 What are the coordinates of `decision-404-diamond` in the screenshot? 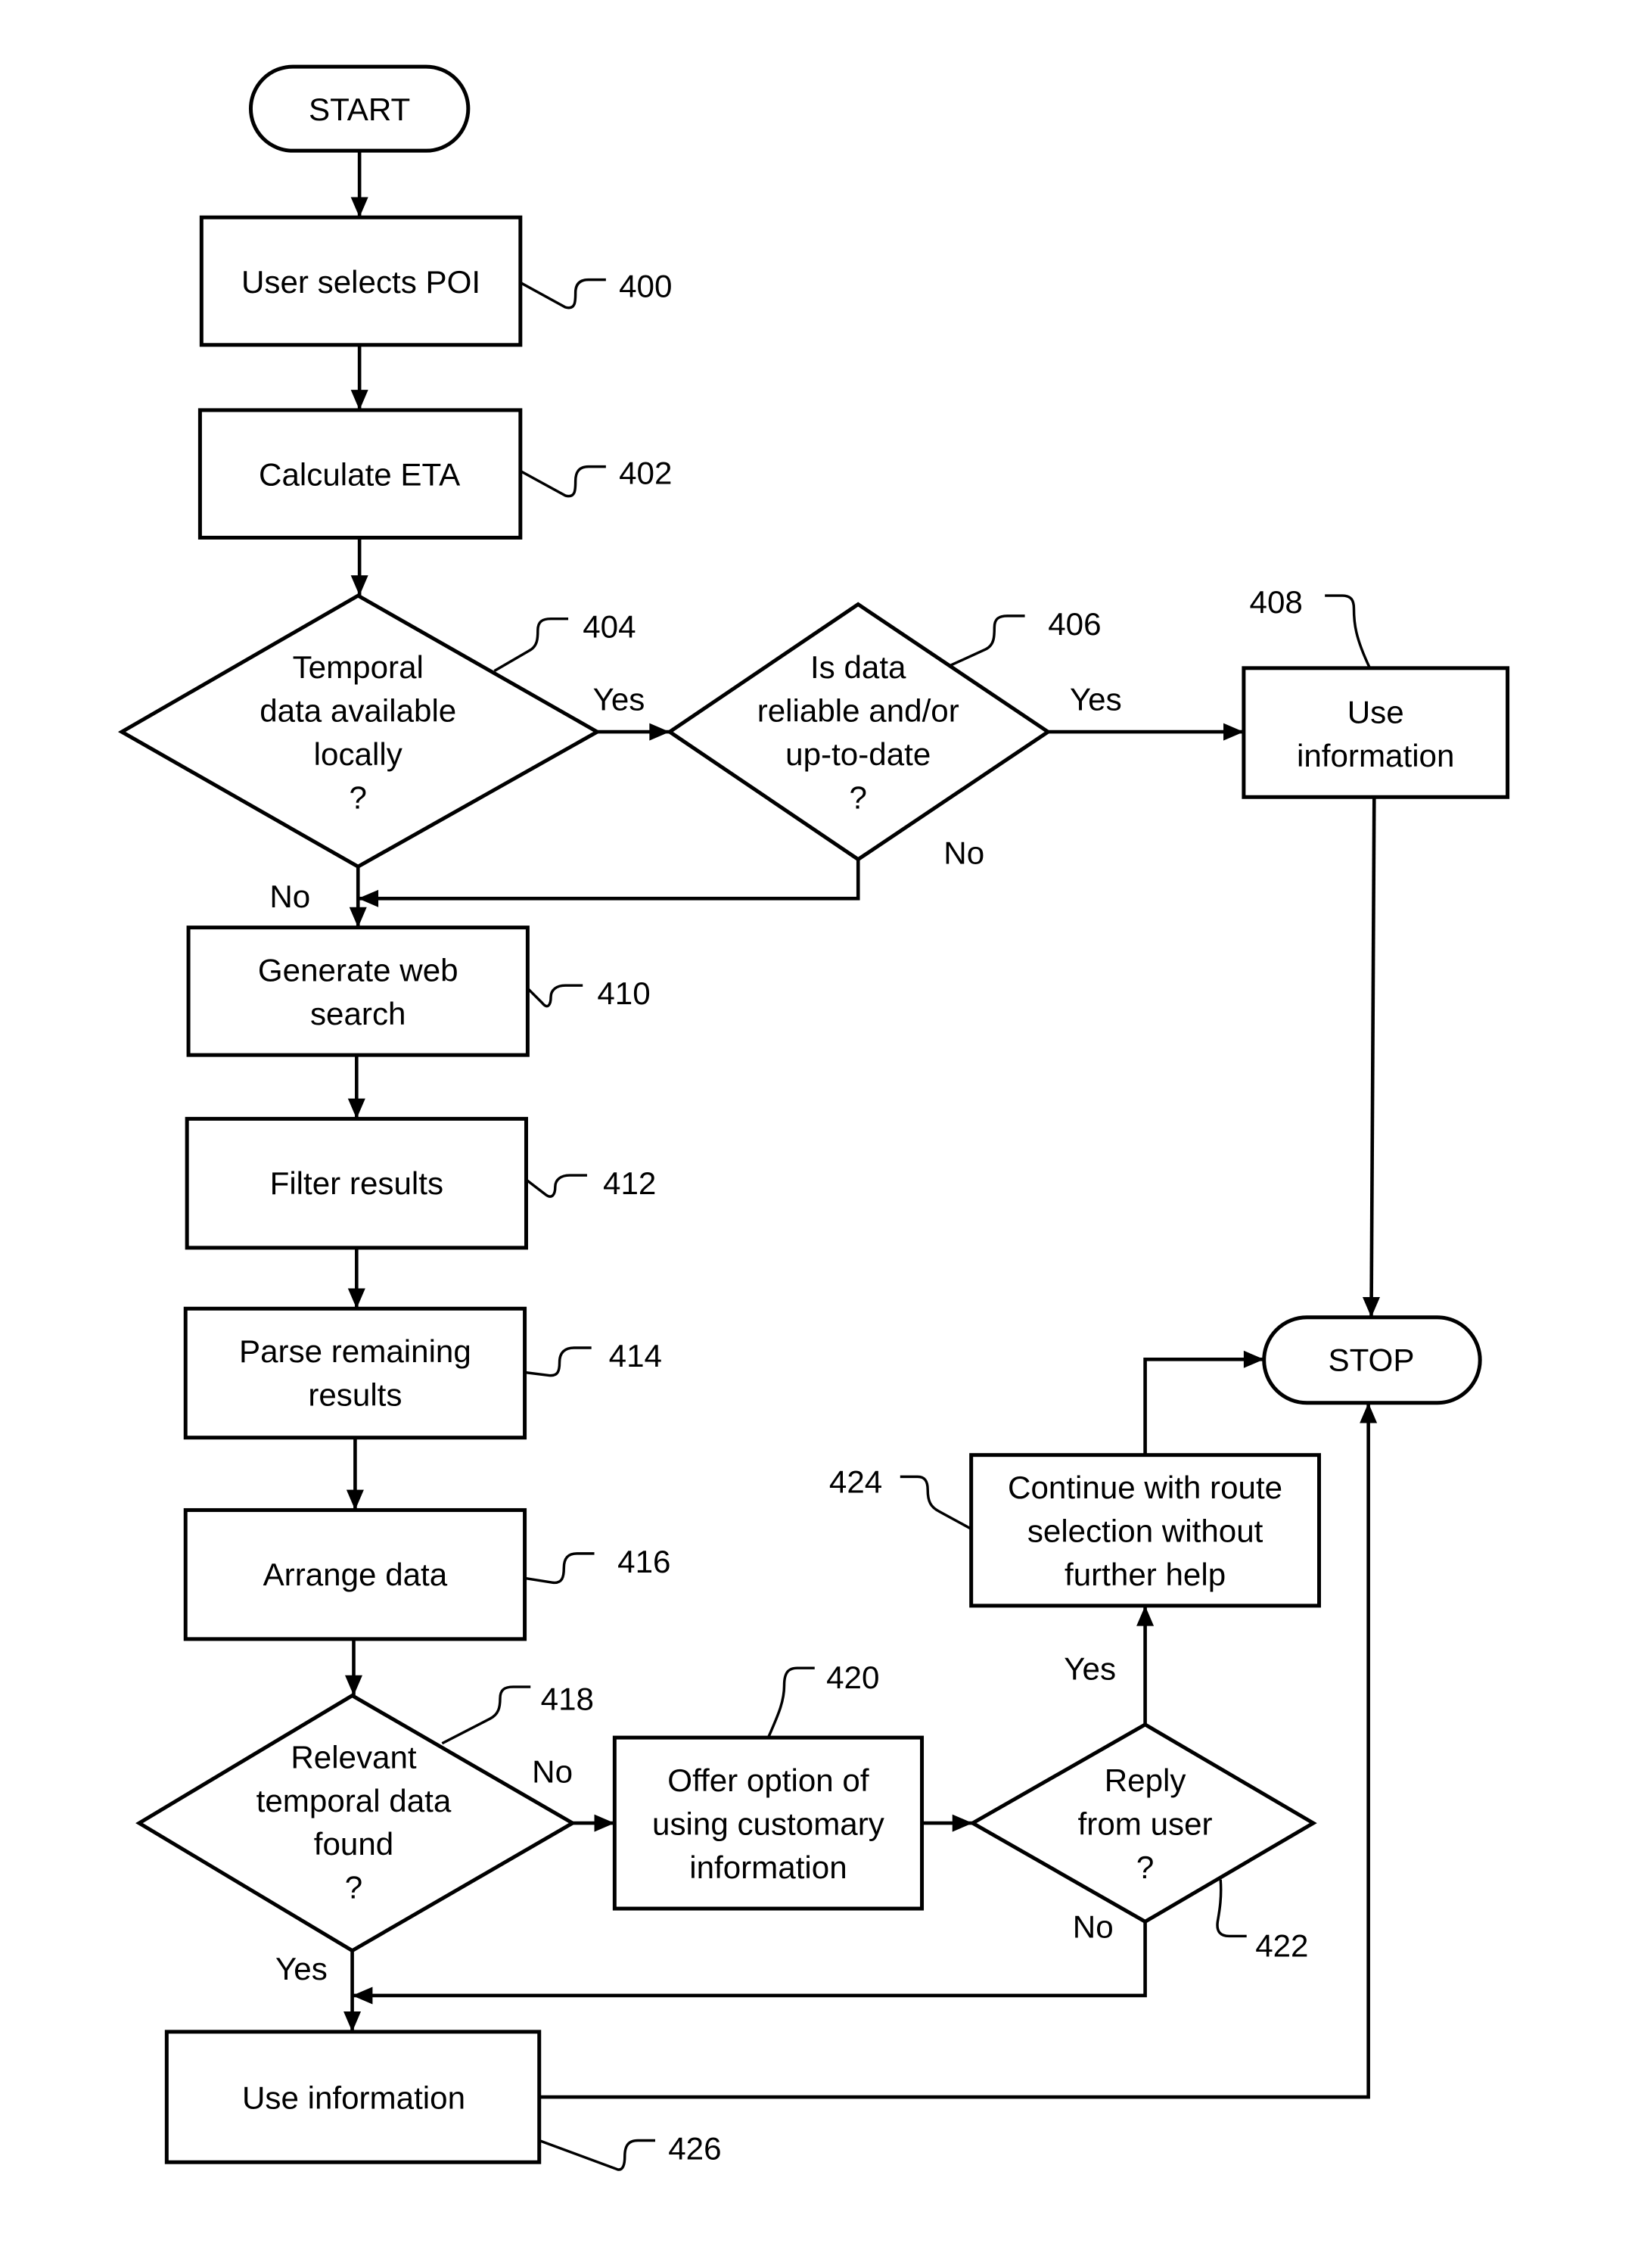 It's located at (359, 731).